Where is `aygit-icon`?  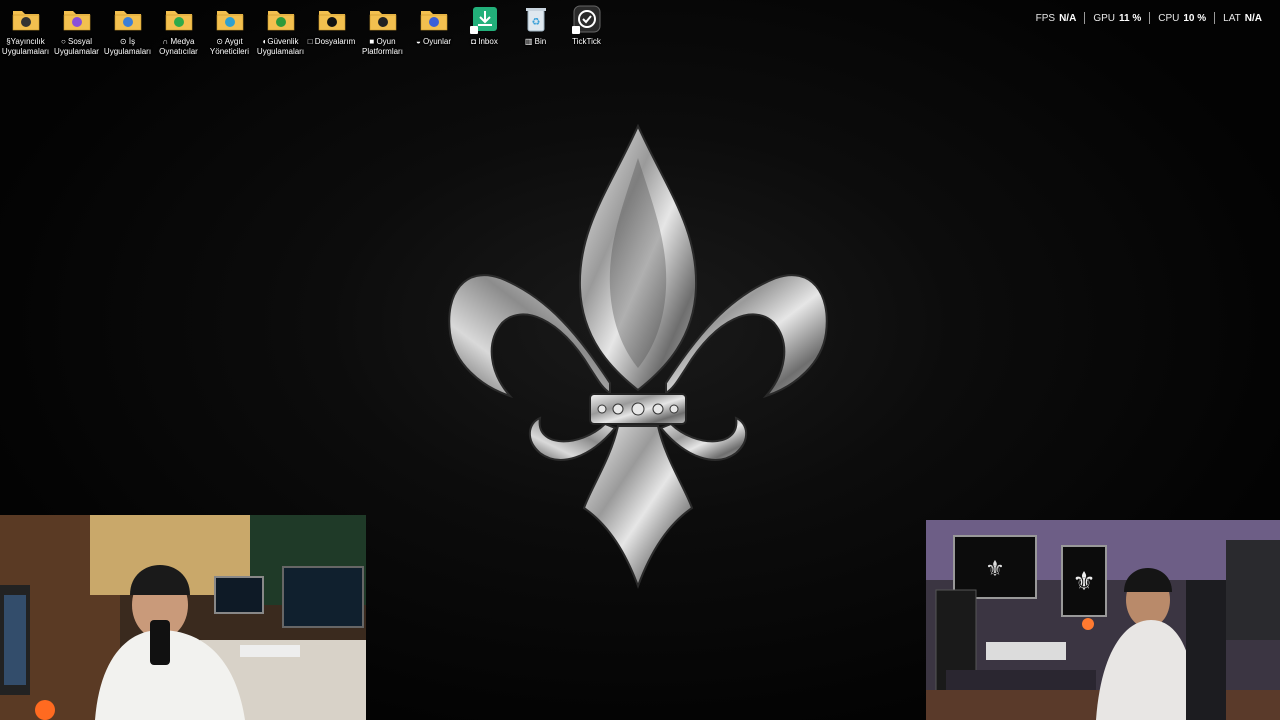
aygit-icon is located at coordinates (230, 19).